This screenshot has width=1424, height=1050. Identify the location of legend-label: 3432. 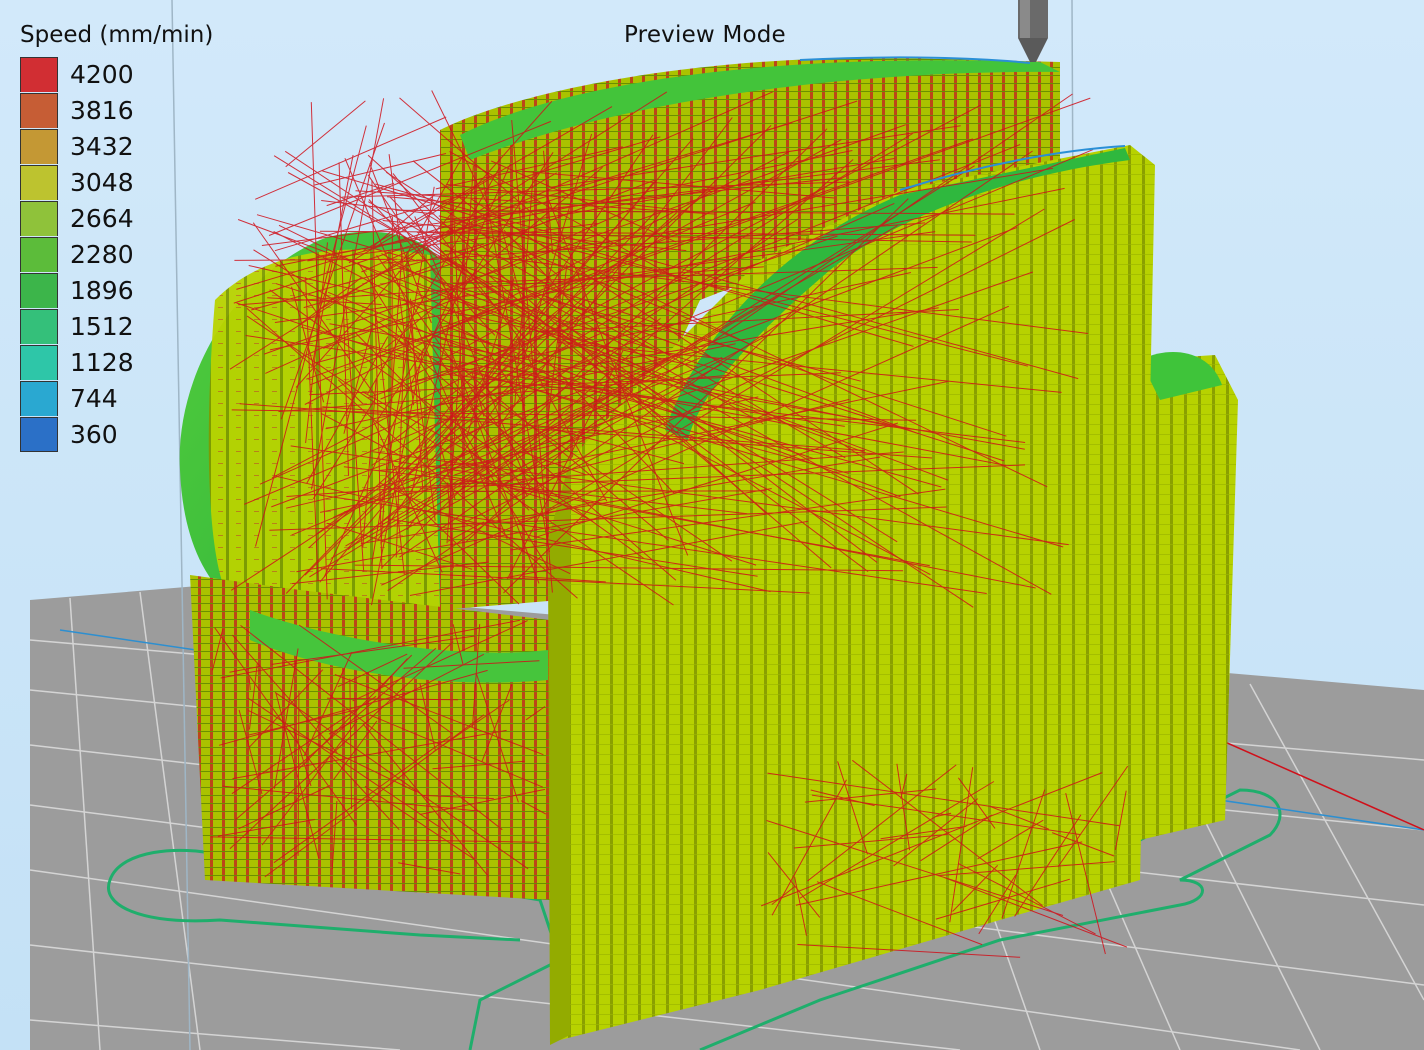
(102, 146).